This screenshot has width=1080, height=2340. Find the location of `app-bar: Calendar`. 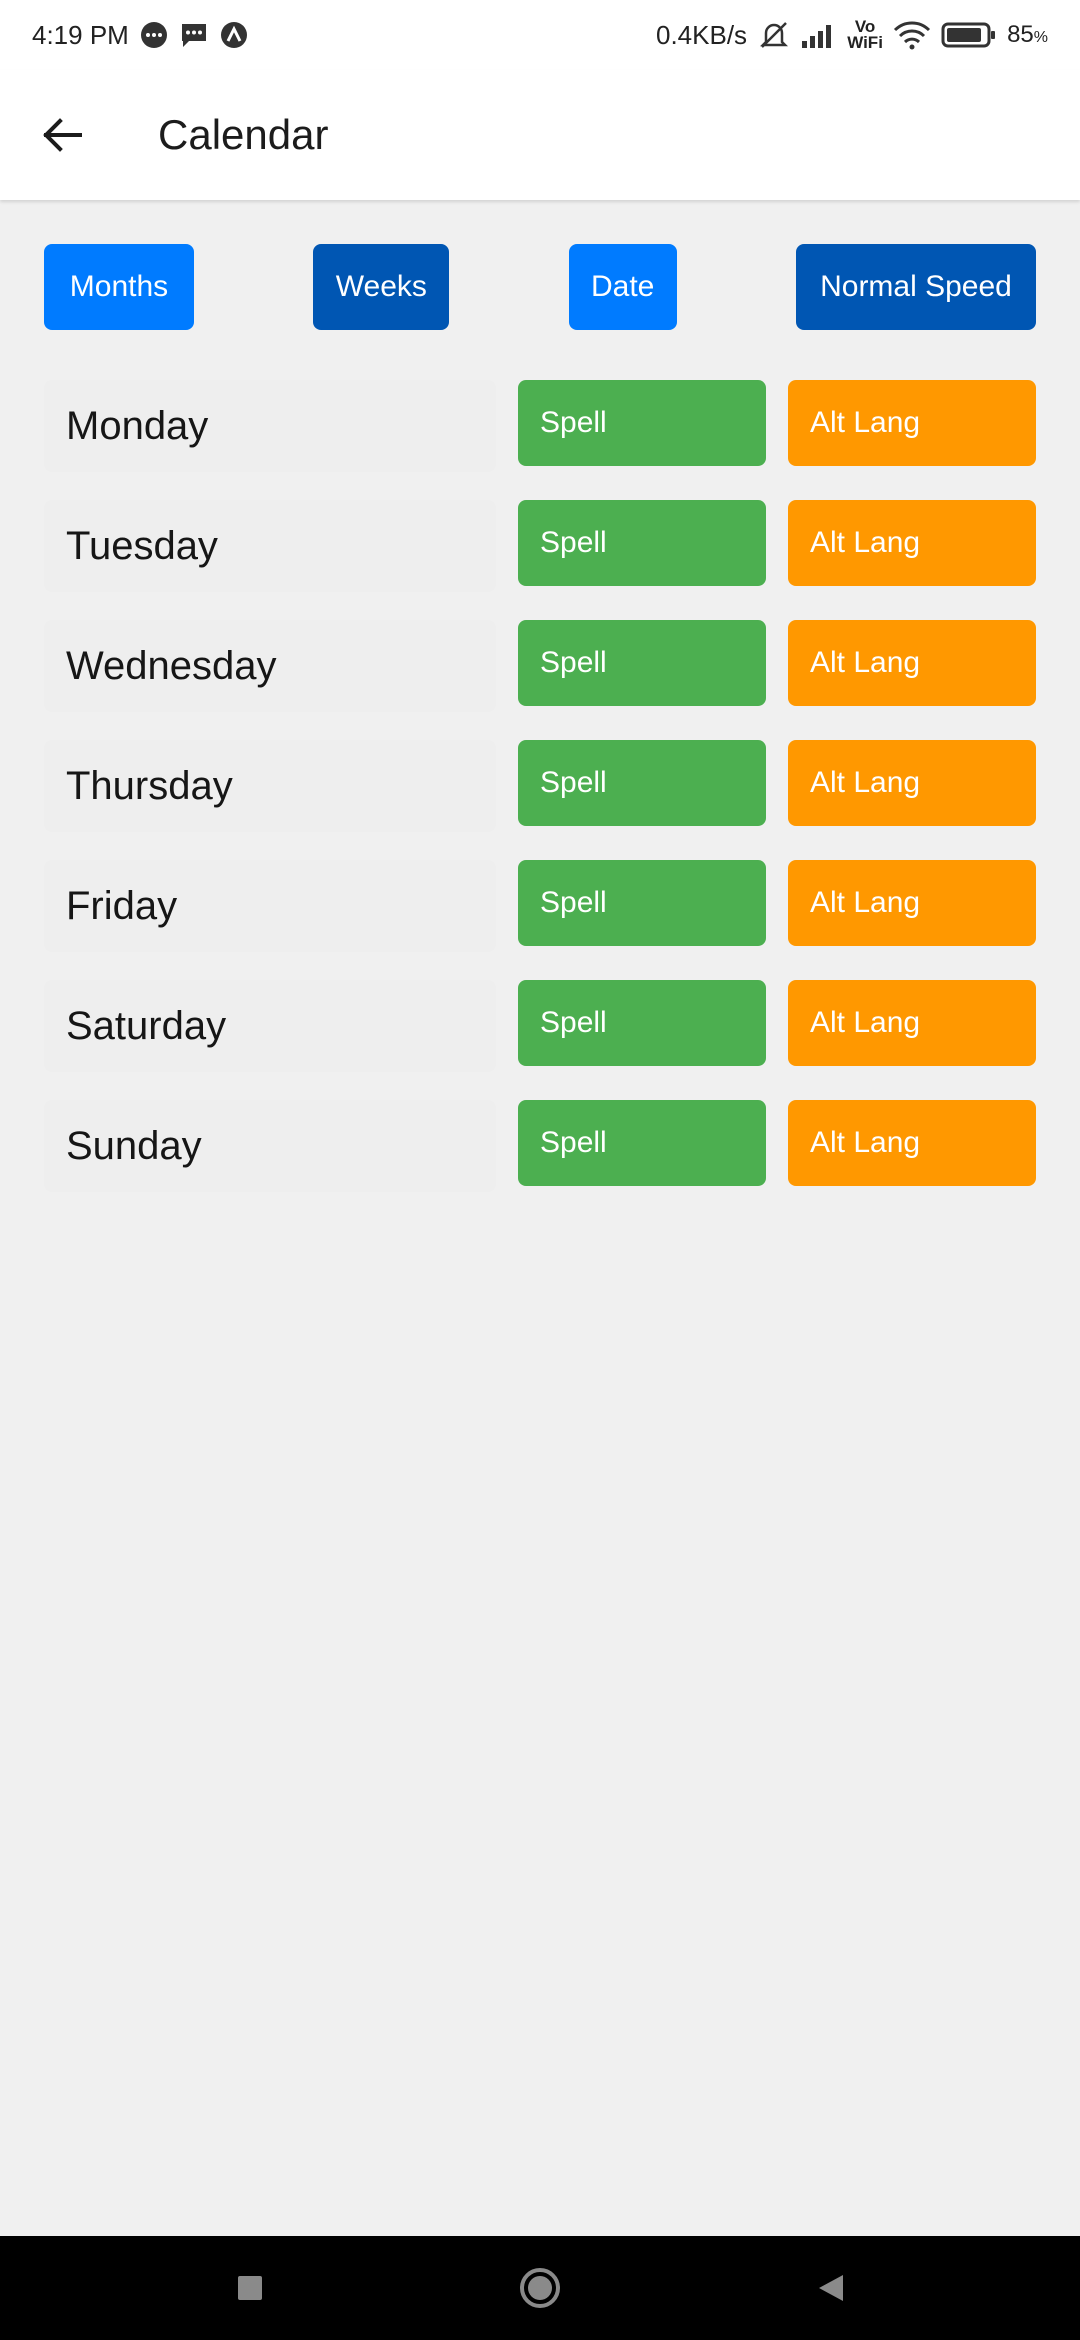

app-bar: Calendar is located at coordinates (540, 135).